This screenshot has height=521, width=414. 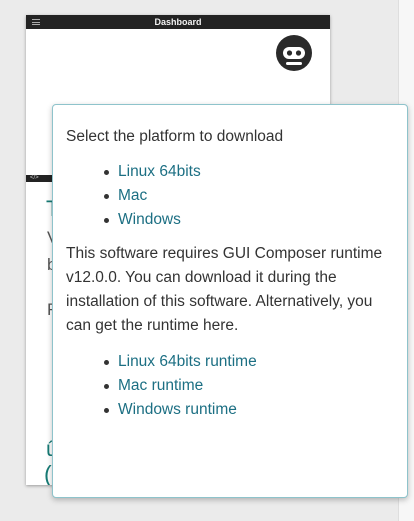 I want to click on app-title: Dashboard, so click(x=178, y=22).